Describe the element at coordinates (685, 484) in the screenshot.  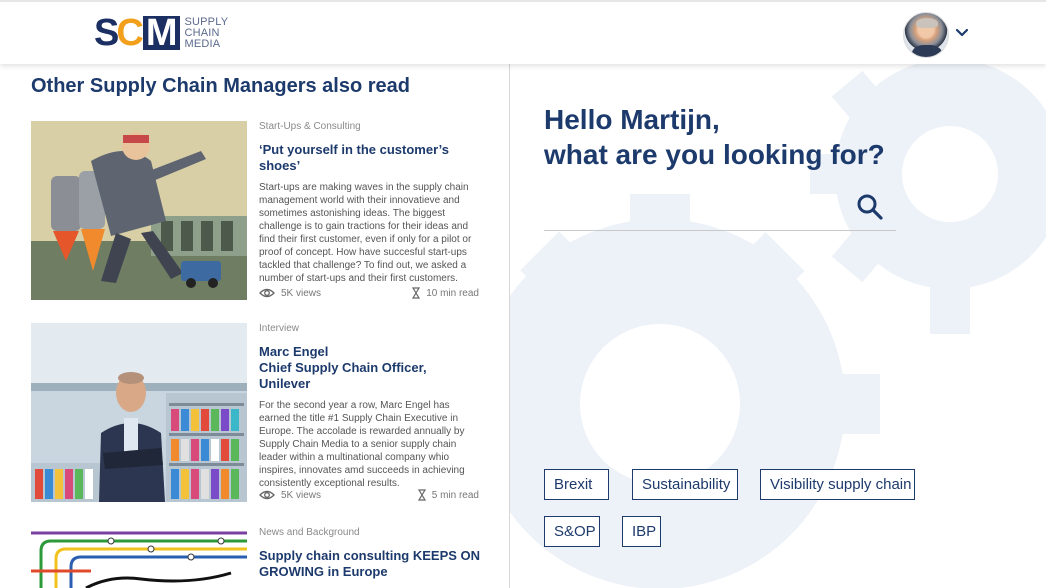
I see `tag-sustainability: Sustainability` at that location.